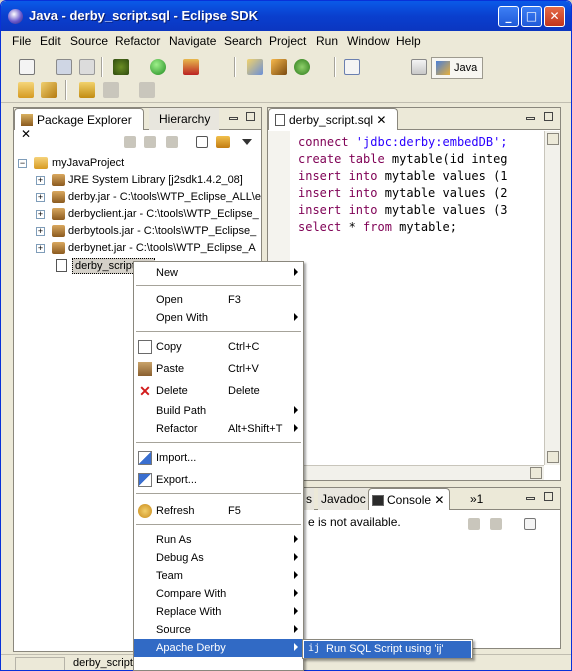  What do you see at coordinates (218, 347) in the screenshot?
I see `menu-item-copy: Copy Ctrl+C` at bounding box center [218, 347].